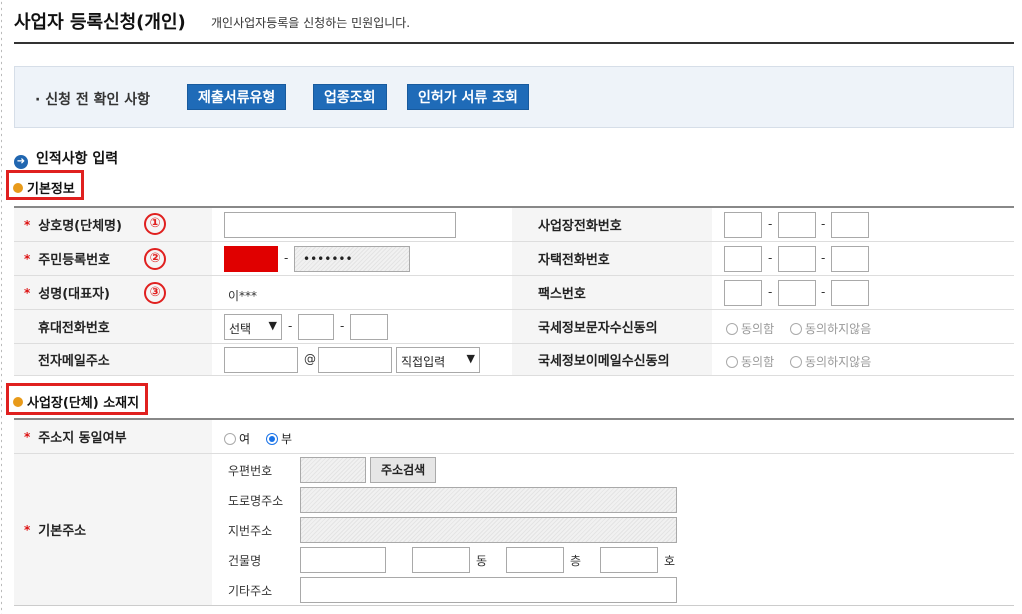 Image resolution: width=1022 pixels, height=614 pixels. Describe the element at coordinates (279, 438) in the screenshot. I see `same-address-no-radio: 부` at that location.